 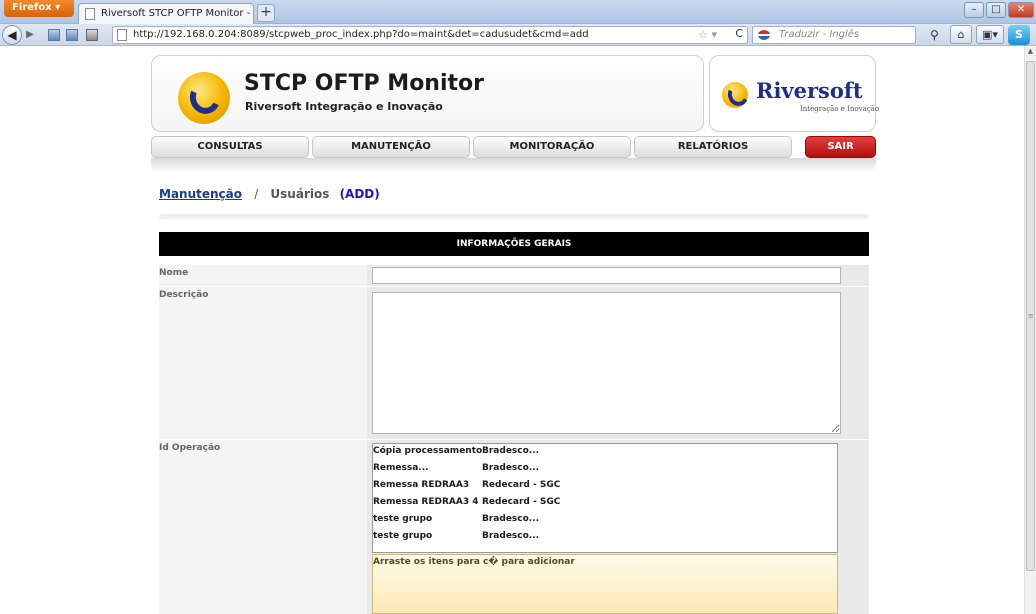 I want to click on section-title: INFORMAÇÕES GERAIS, so click(x=514, y=244).